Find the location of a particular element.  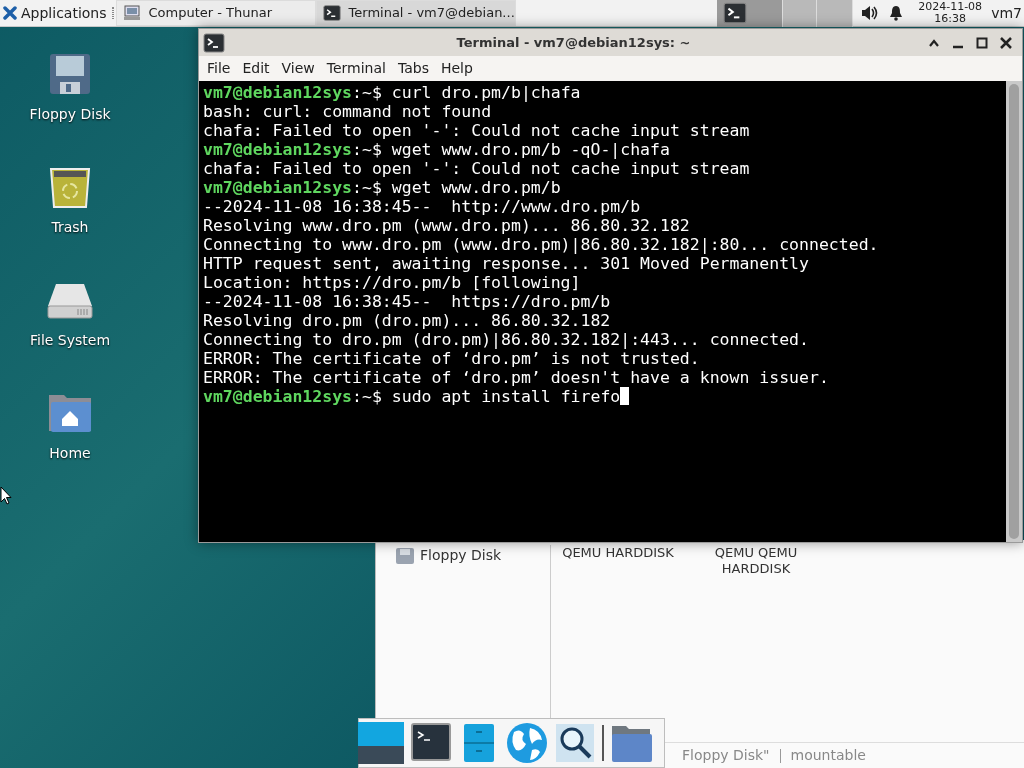

applications-menu: Applications is located at coordinates (55, 13).